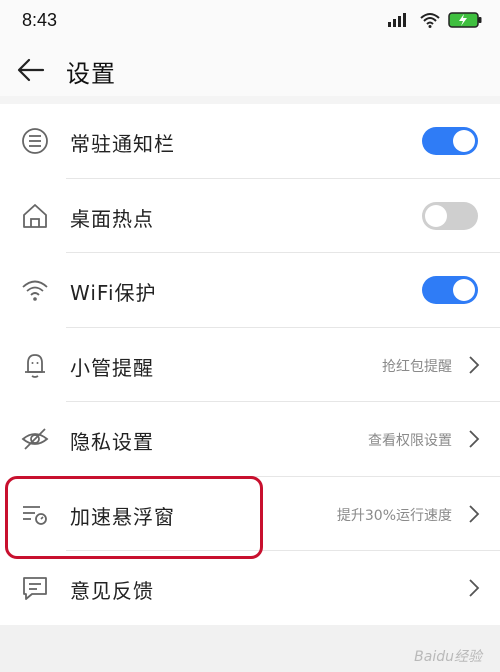 The width and height of the screenshot is (500, 672). Describe the element at coordinates (112, 218) in the screenshot. I see `setting-label: 桌面热点` at that location.